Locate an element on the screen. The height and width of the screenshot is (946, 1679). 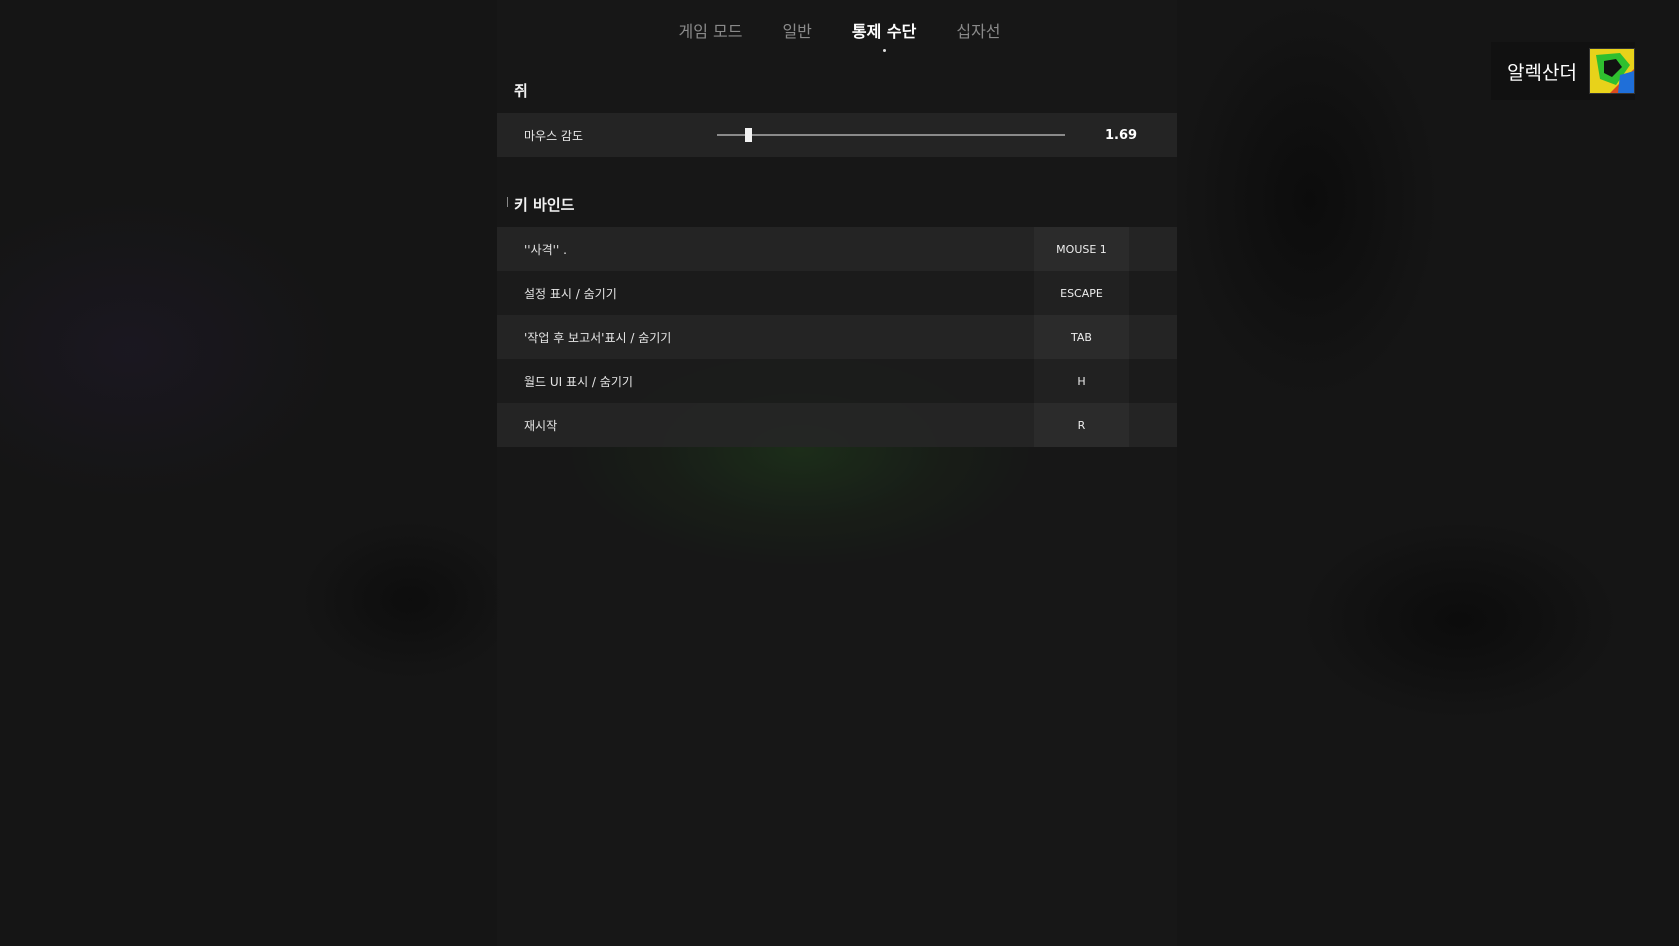
tab-general: 일반 is located at coordinates (796, 33).